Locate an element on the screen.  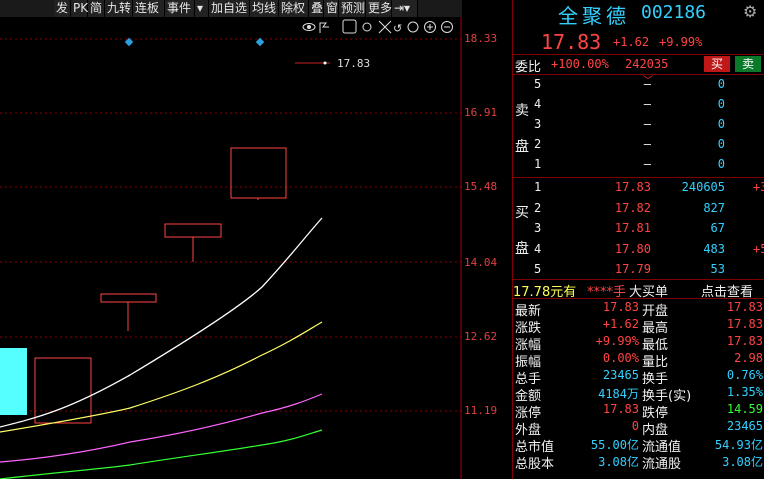
draw-tool-icon is located at coordinates (324, 27).